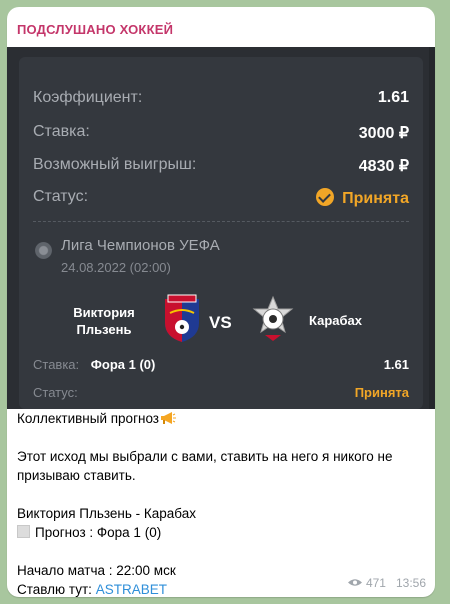 The image size is (450, 604). Describe the element at coordinates (221, 199) in the screenshot. I see `status-row: Статус: Принята` at that location.